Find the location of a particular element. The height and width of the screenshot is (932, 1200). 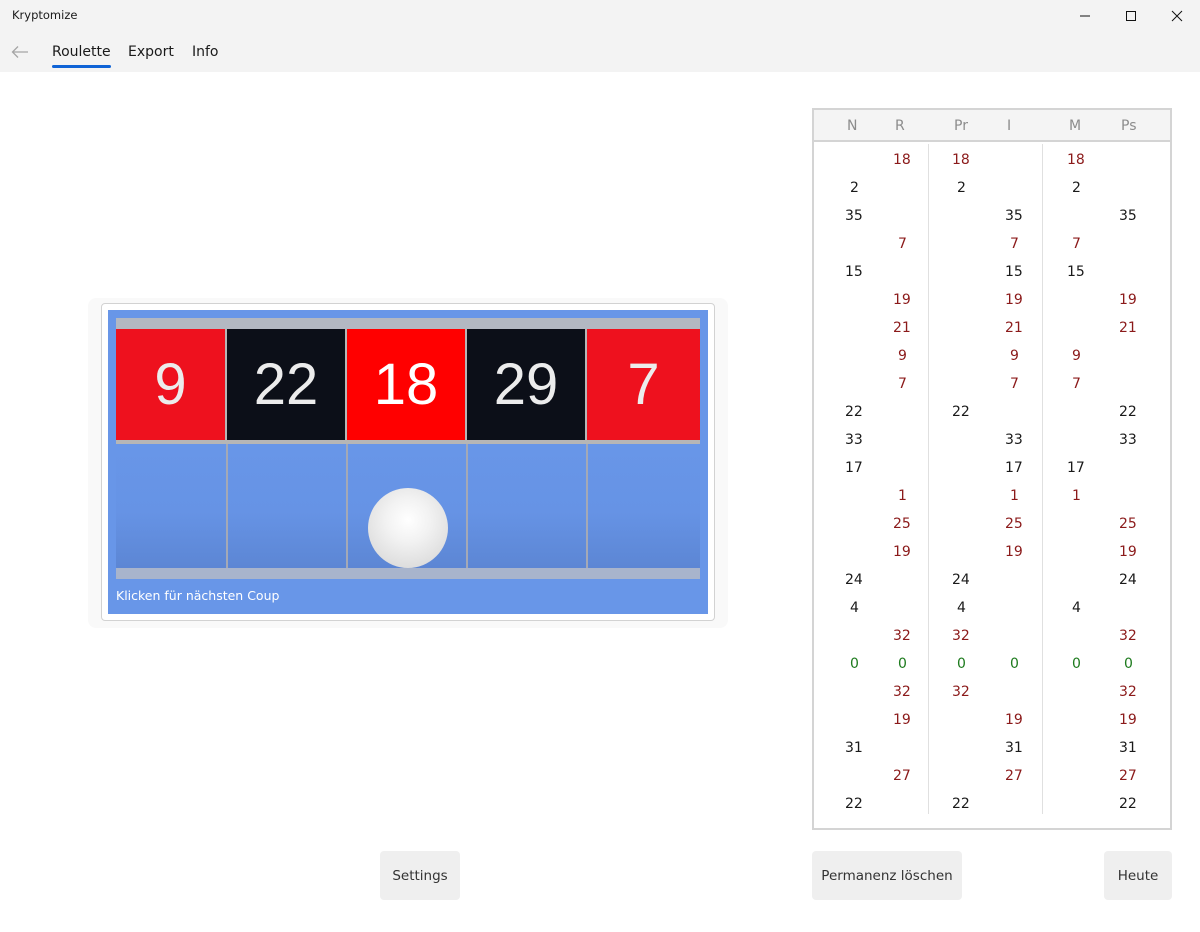

column-header: Ps is located at coordinates (1129, 126).